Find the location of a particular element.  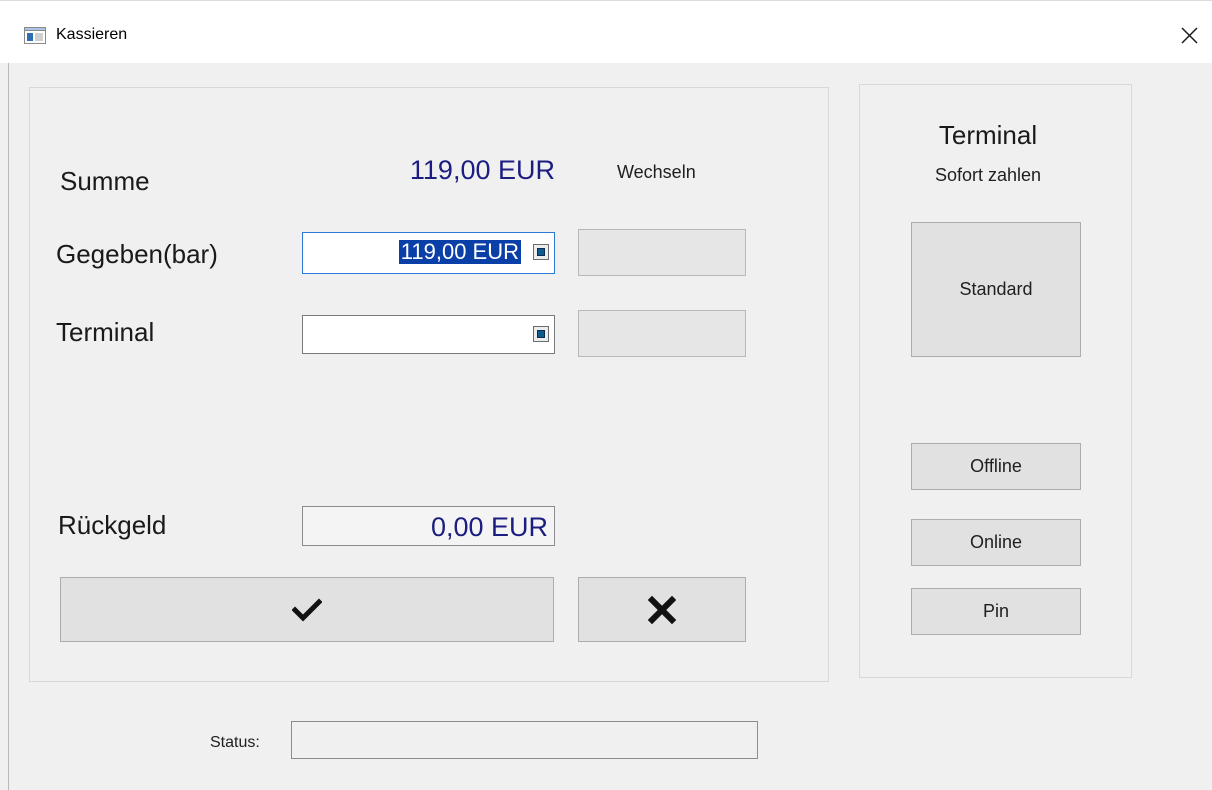

wechseln-bar-button is located at coordinates (662, 252).